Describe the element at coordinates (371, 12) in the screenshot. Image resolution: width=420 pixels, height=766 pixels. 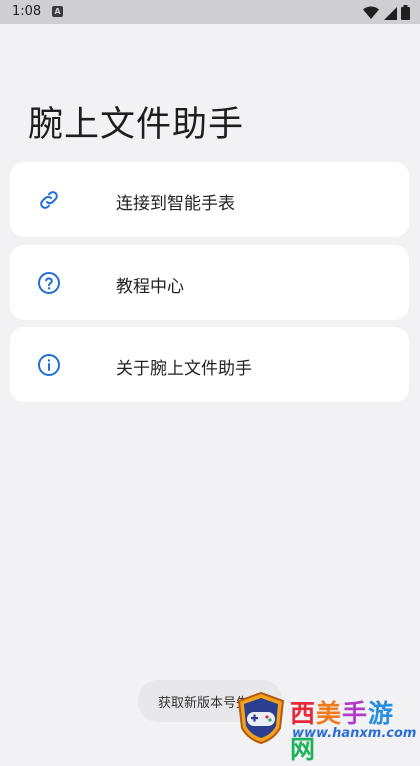
I see `wifi-icon` at that location.